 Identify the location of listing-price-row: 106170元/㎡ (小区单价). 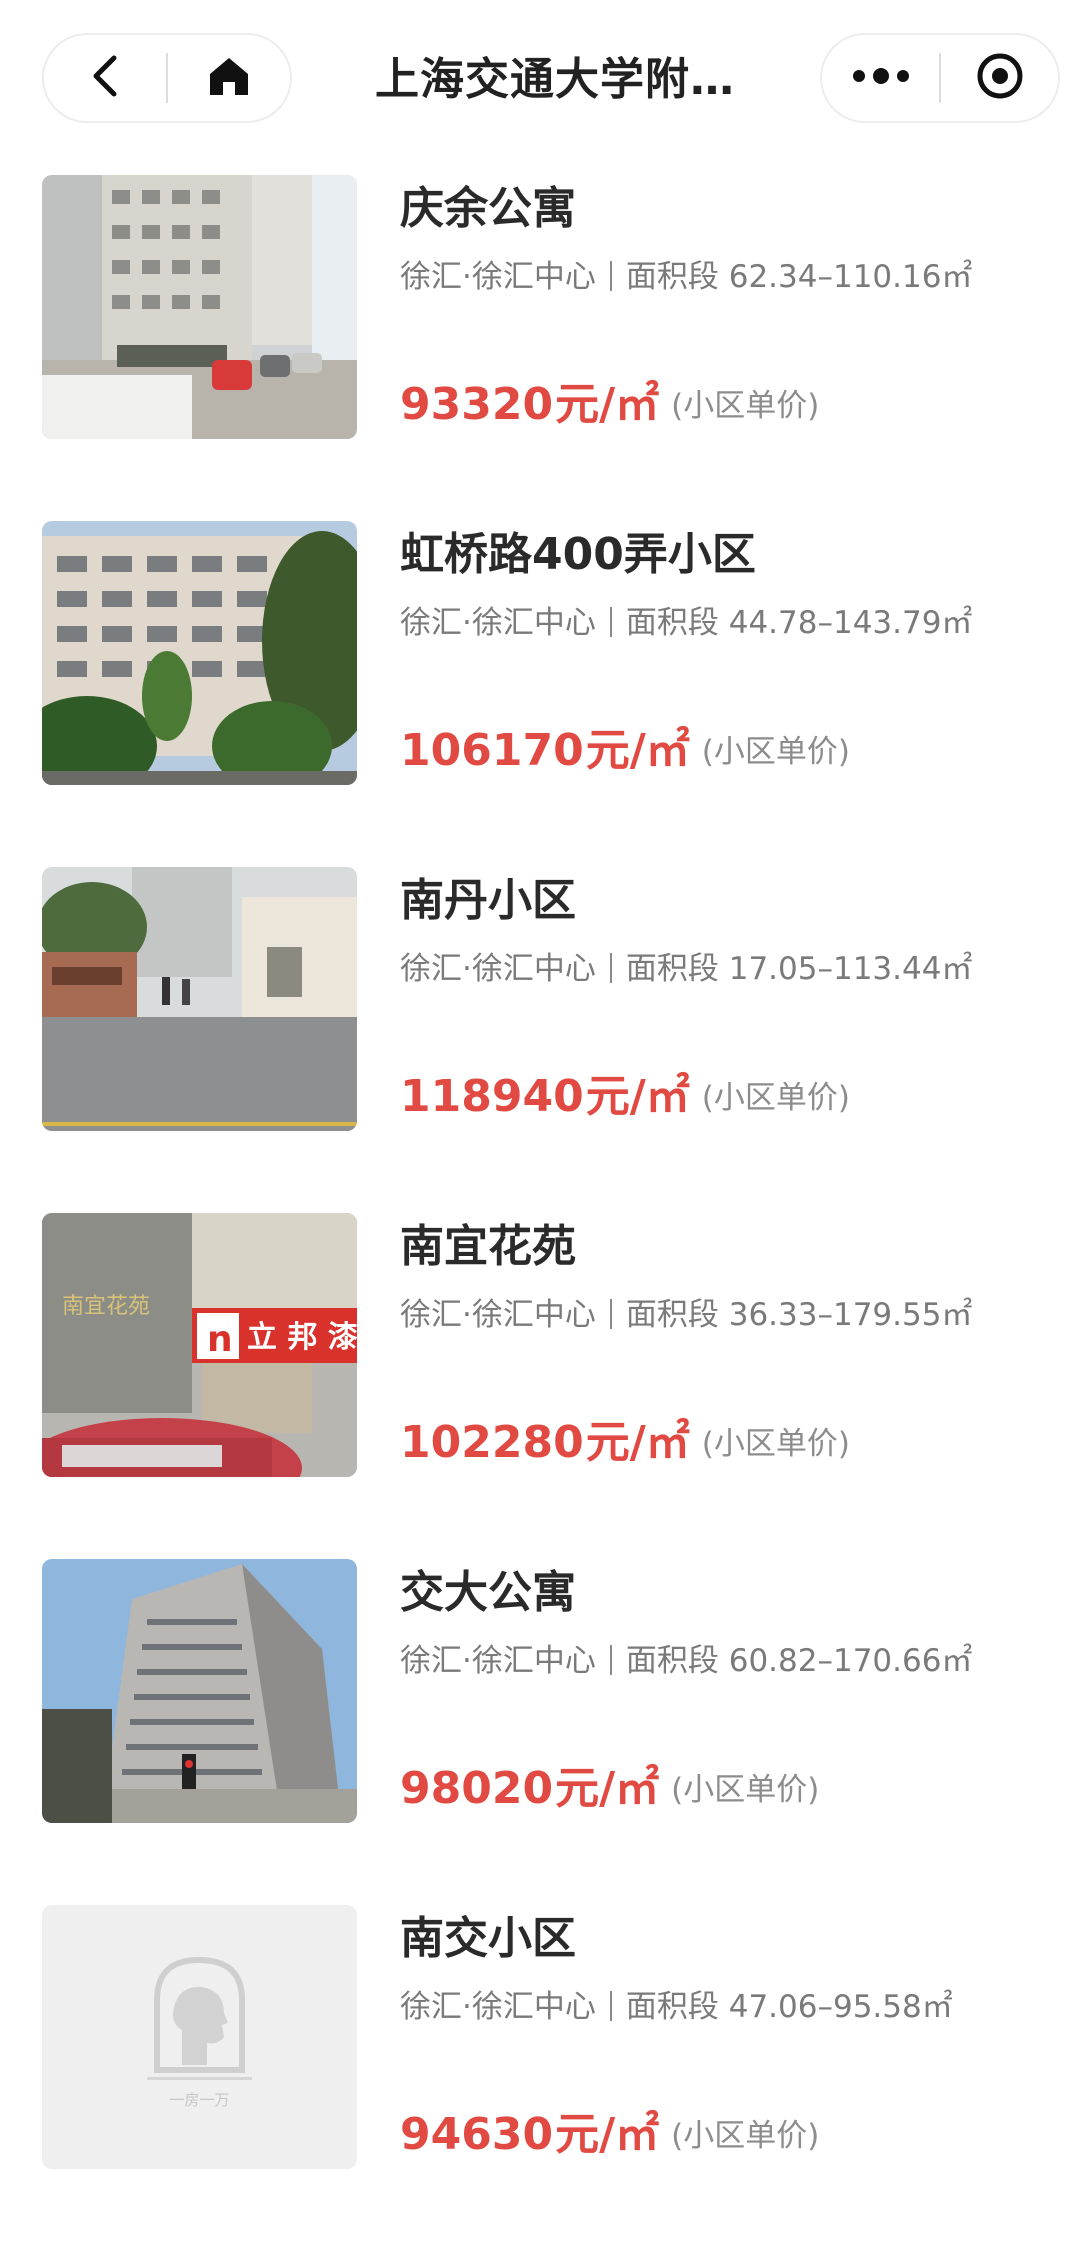
(625, 755).